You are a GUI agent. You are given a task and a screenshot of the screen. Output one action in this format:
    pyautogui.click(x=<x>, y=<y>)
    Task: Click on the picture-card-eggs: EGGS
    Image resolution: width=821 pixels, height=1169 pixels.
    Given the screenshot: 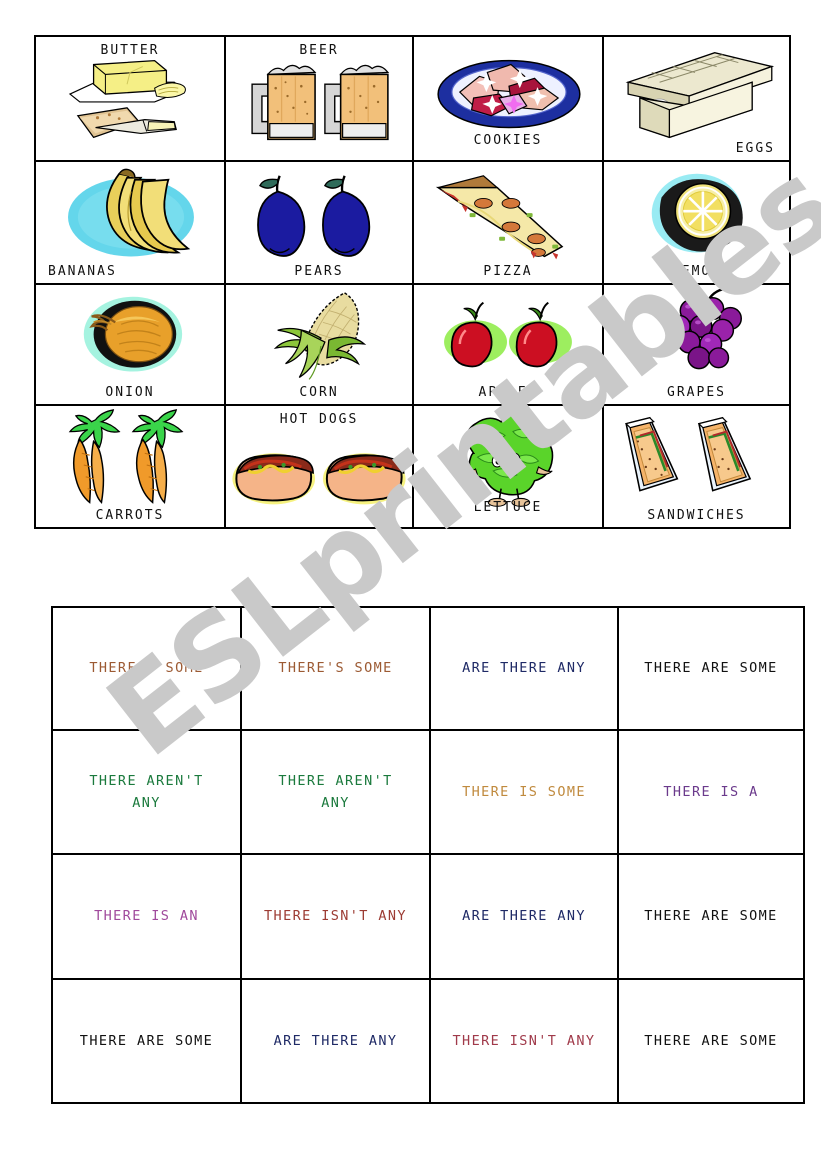 What is the action you would take?
    pyautogui.click(x=696, y=99)
    